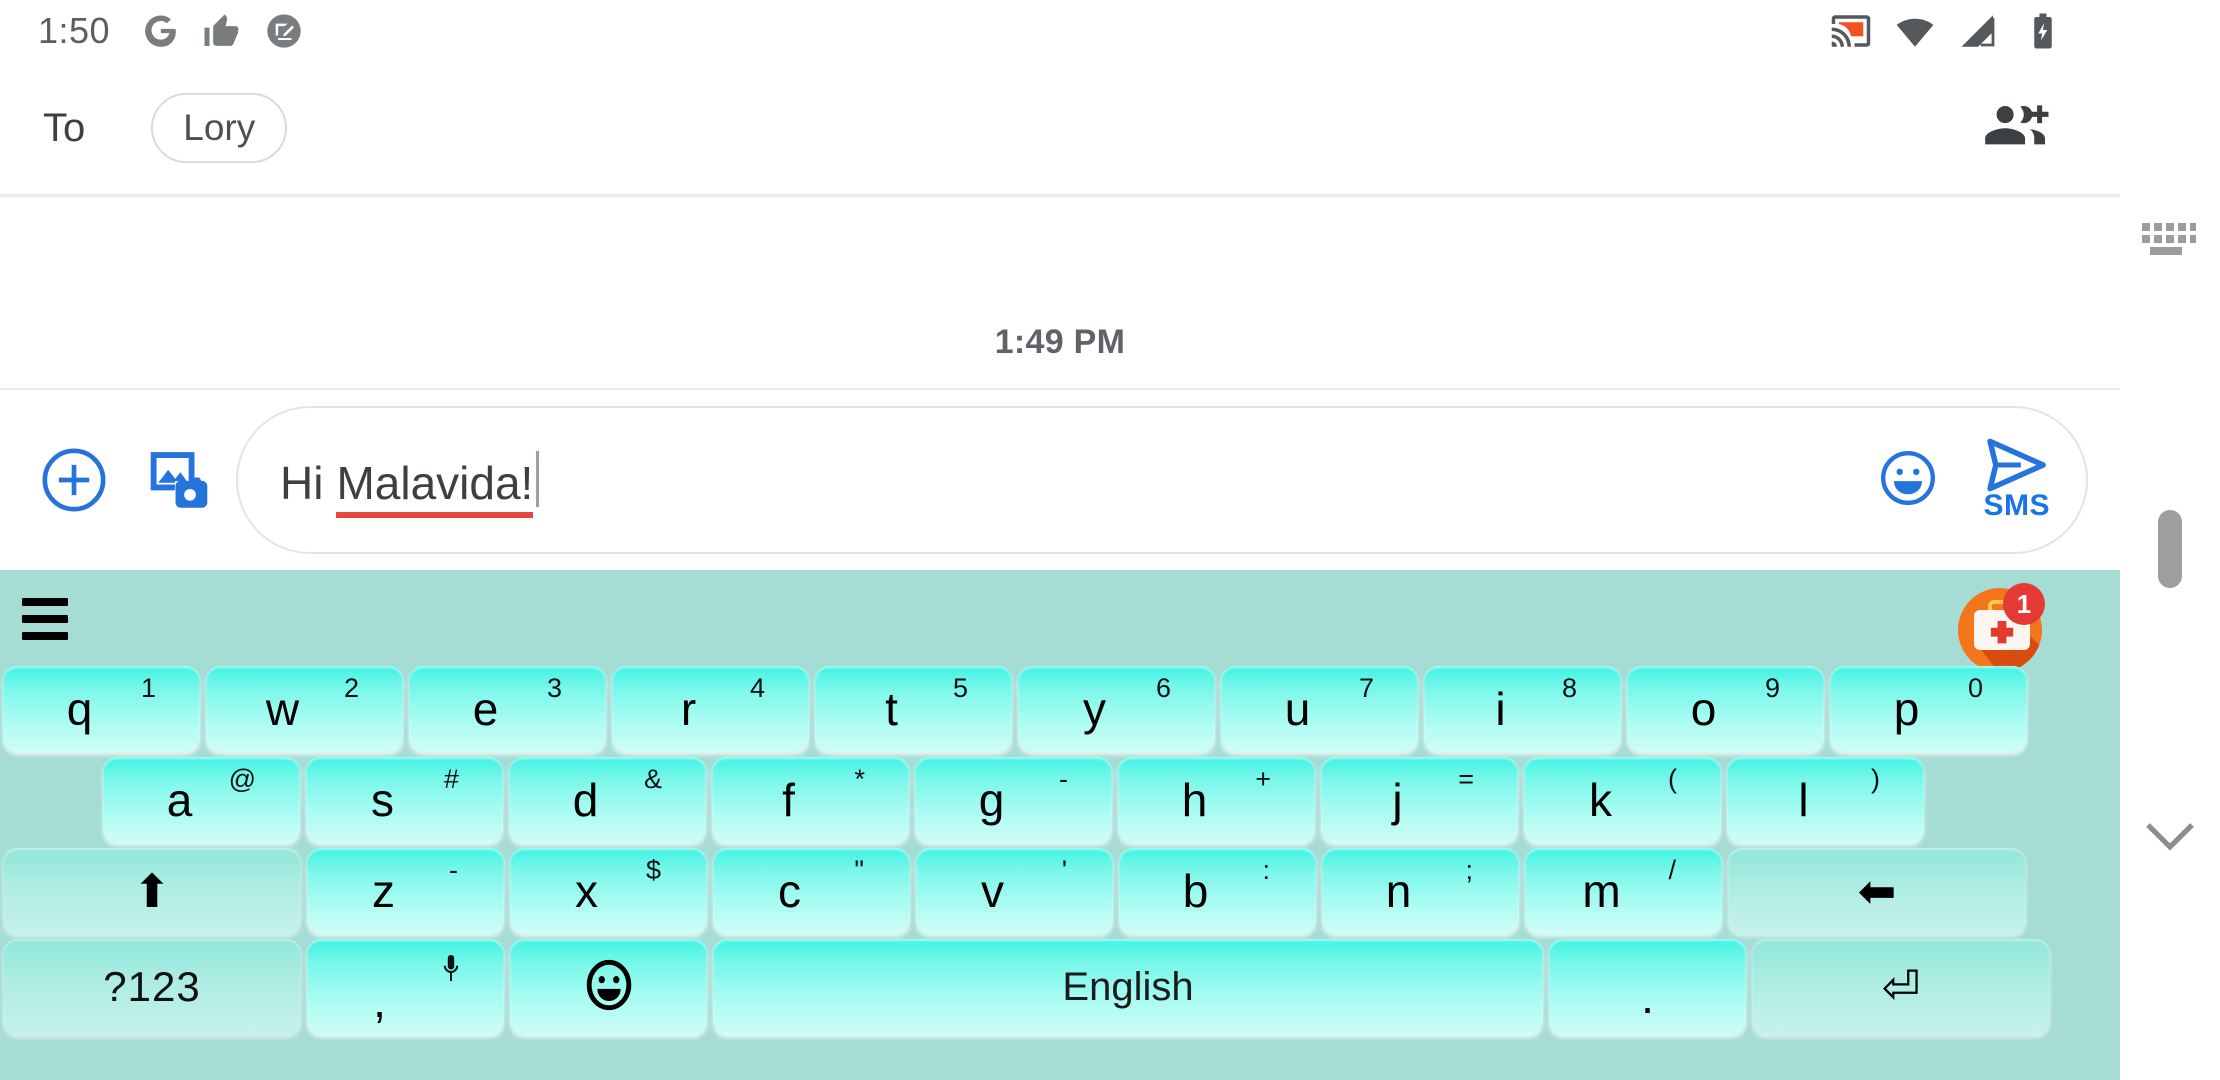 This screenshot has height=1080, width=2220. I want to click on key-label: j, so click(1397, 800).